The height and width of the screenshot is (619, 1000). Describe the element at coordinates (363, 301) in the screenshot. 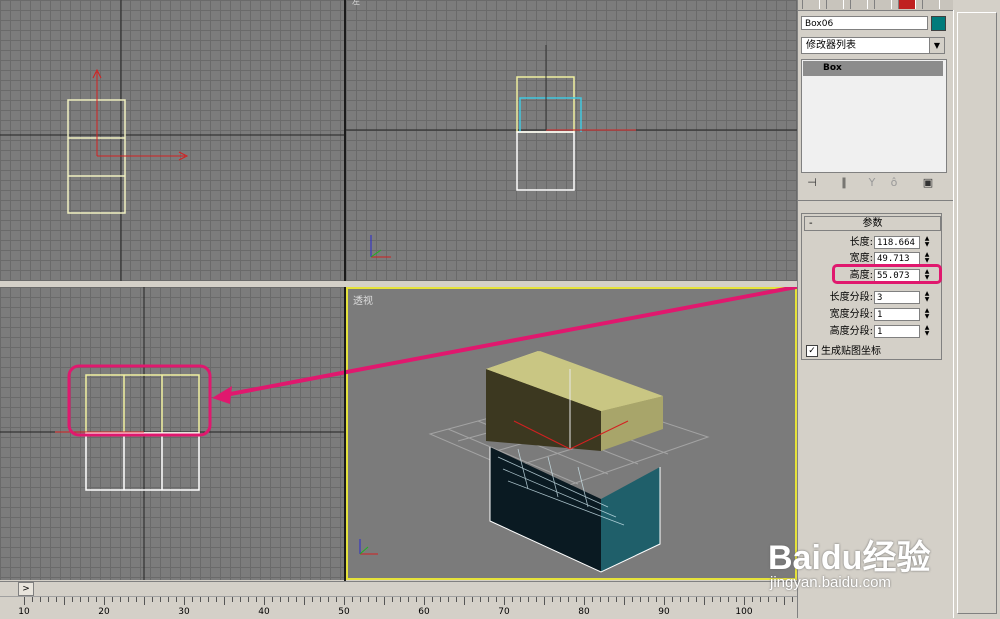

I see `viewport-label-perspective: 透视` at that location.